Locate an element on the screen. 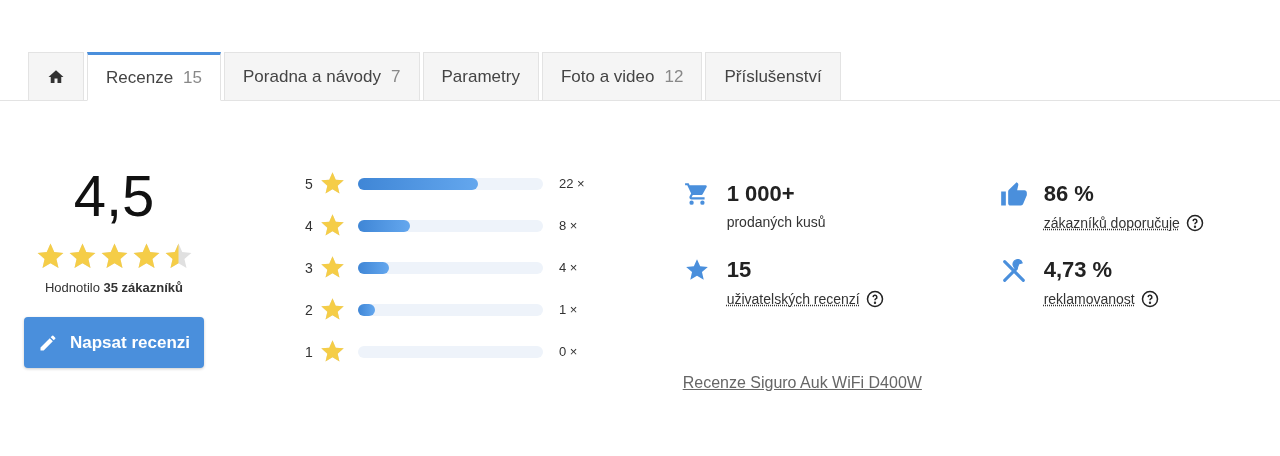  star-level-label: 4 is located at coordinates (309, 225).